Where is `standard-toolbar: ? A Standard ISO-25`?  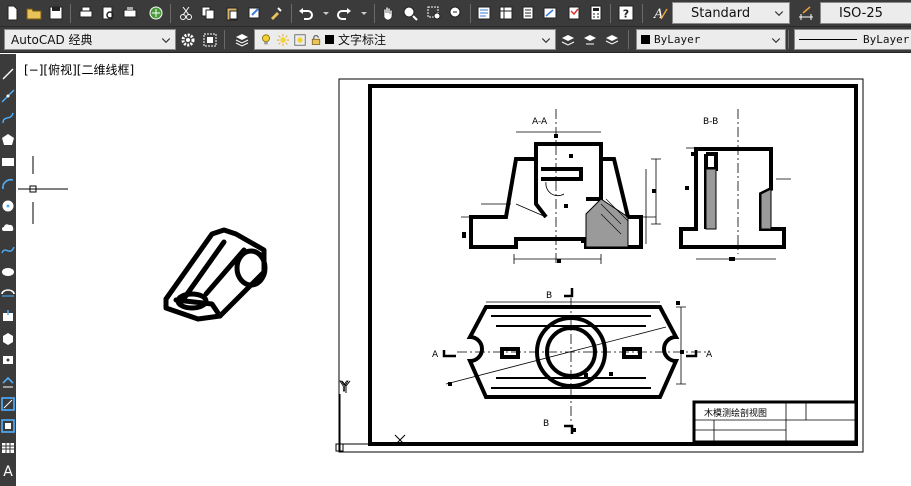
standard-toolbar: ? A Standard ISO-25 is located at coordinates (455, 13).